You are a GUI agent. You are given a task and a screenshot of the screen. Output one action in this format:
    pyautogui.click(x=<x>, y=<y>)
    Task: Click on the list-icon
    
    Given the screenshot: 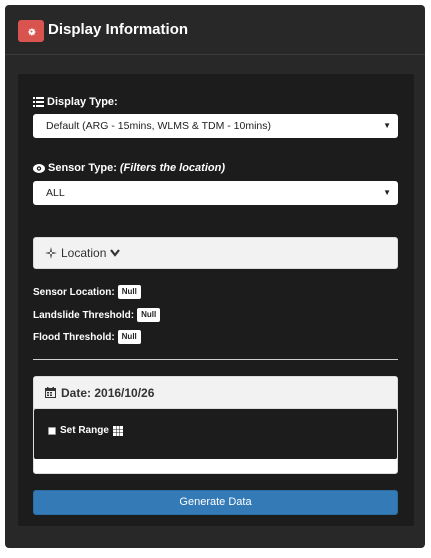 What is the action you would take?
    pyautogui.click(x=38, y=102)
    